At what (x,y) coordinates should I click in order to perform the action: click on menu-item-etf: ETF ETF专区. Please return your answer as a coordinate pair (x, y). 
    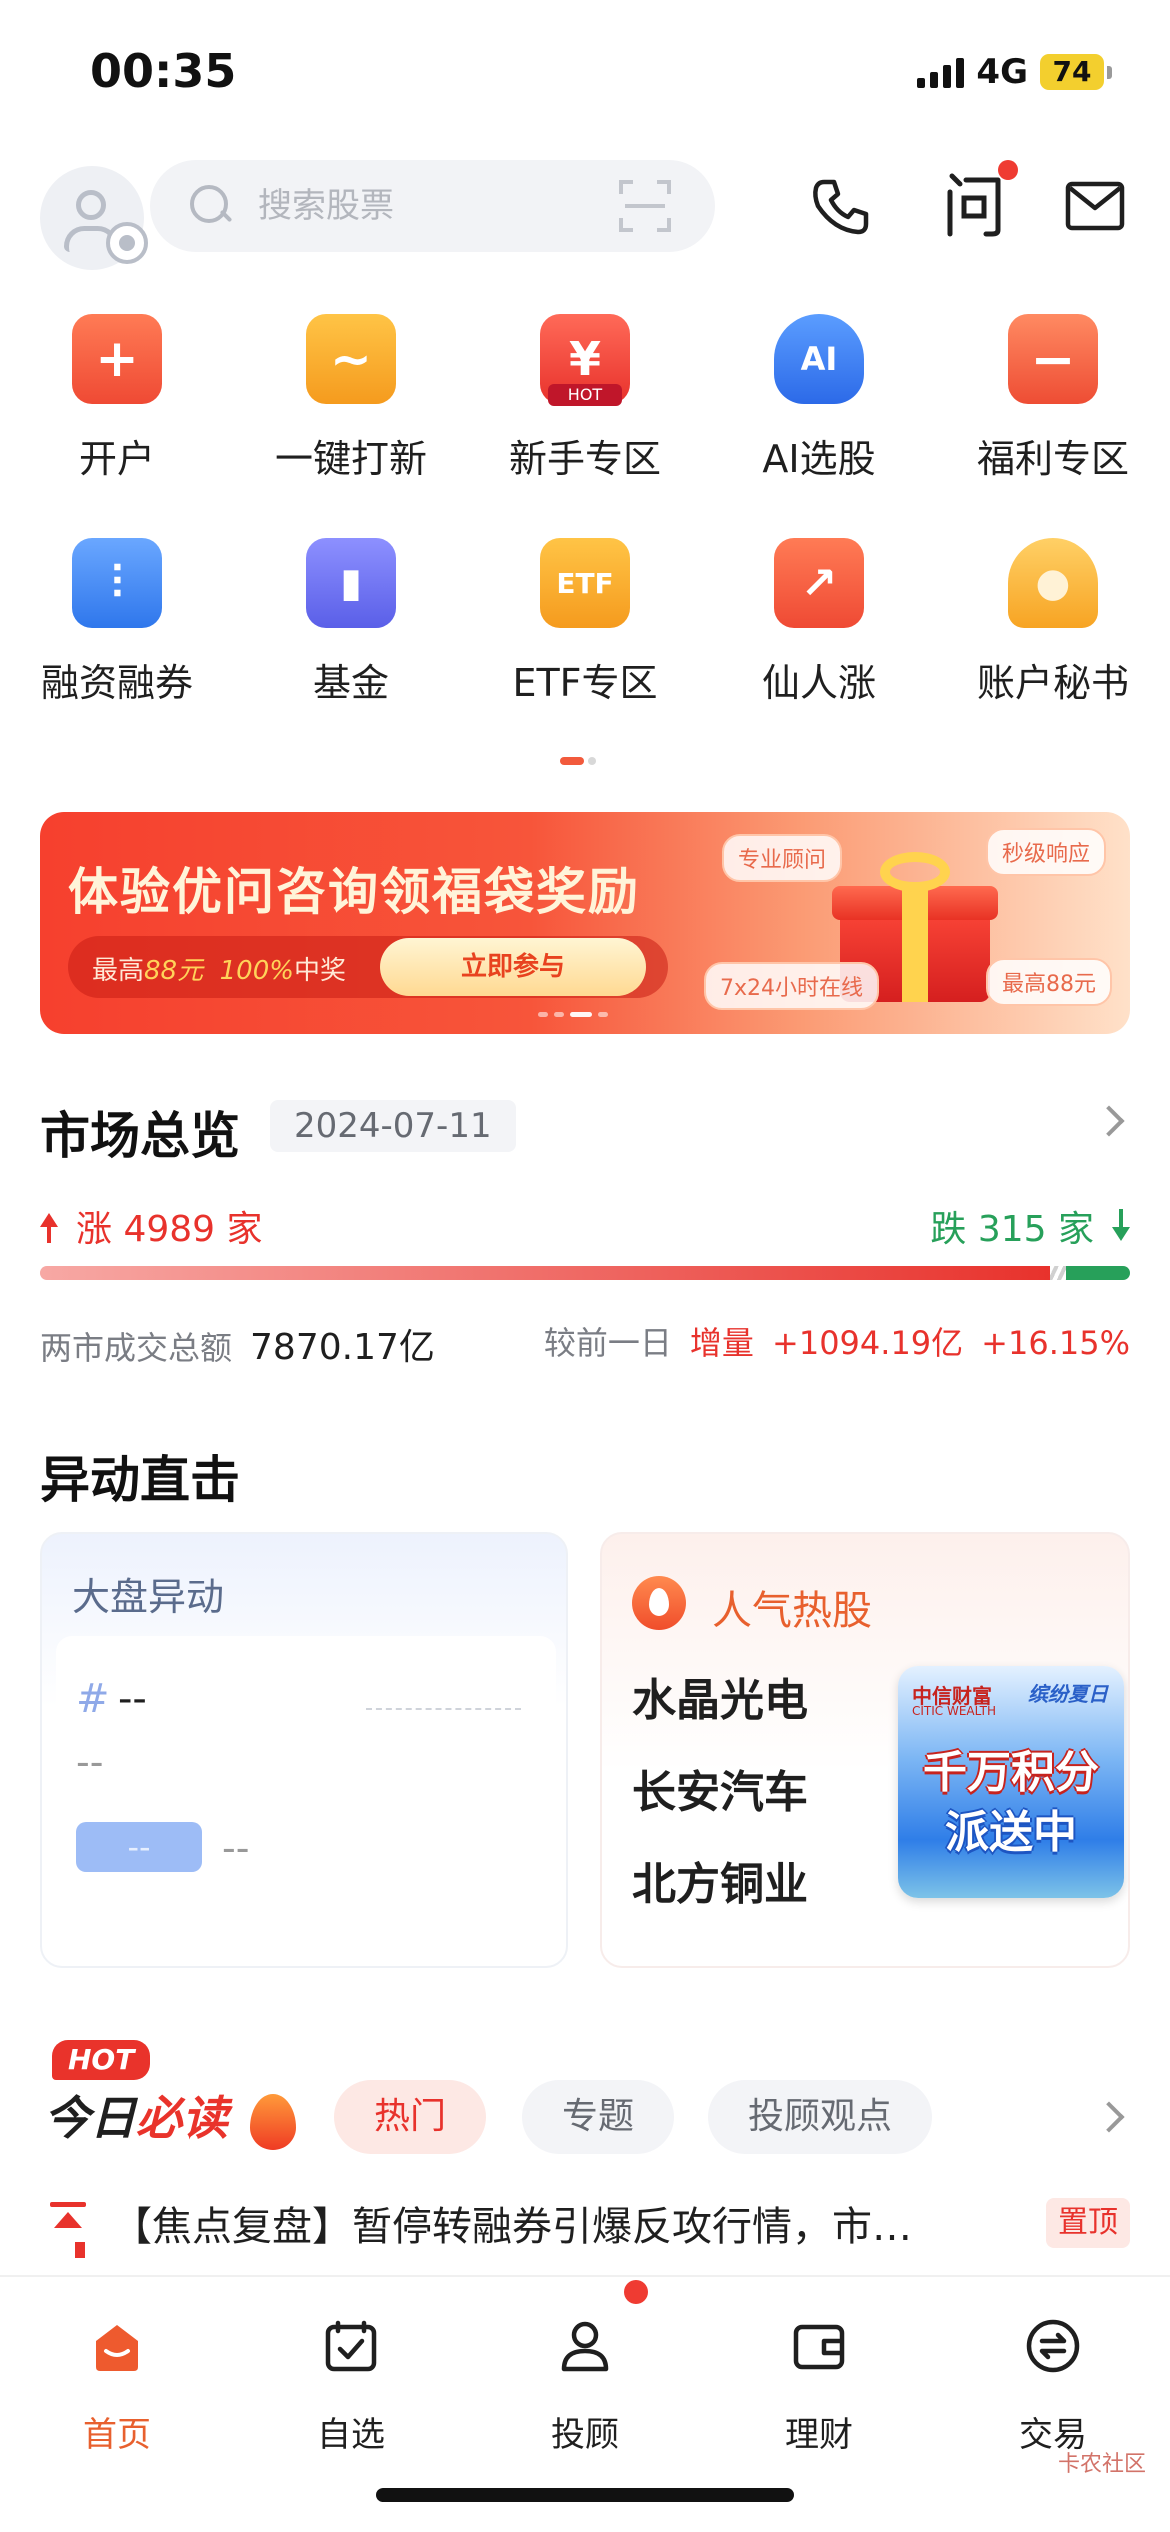
    Looking at the image, I should click on (585, 634).